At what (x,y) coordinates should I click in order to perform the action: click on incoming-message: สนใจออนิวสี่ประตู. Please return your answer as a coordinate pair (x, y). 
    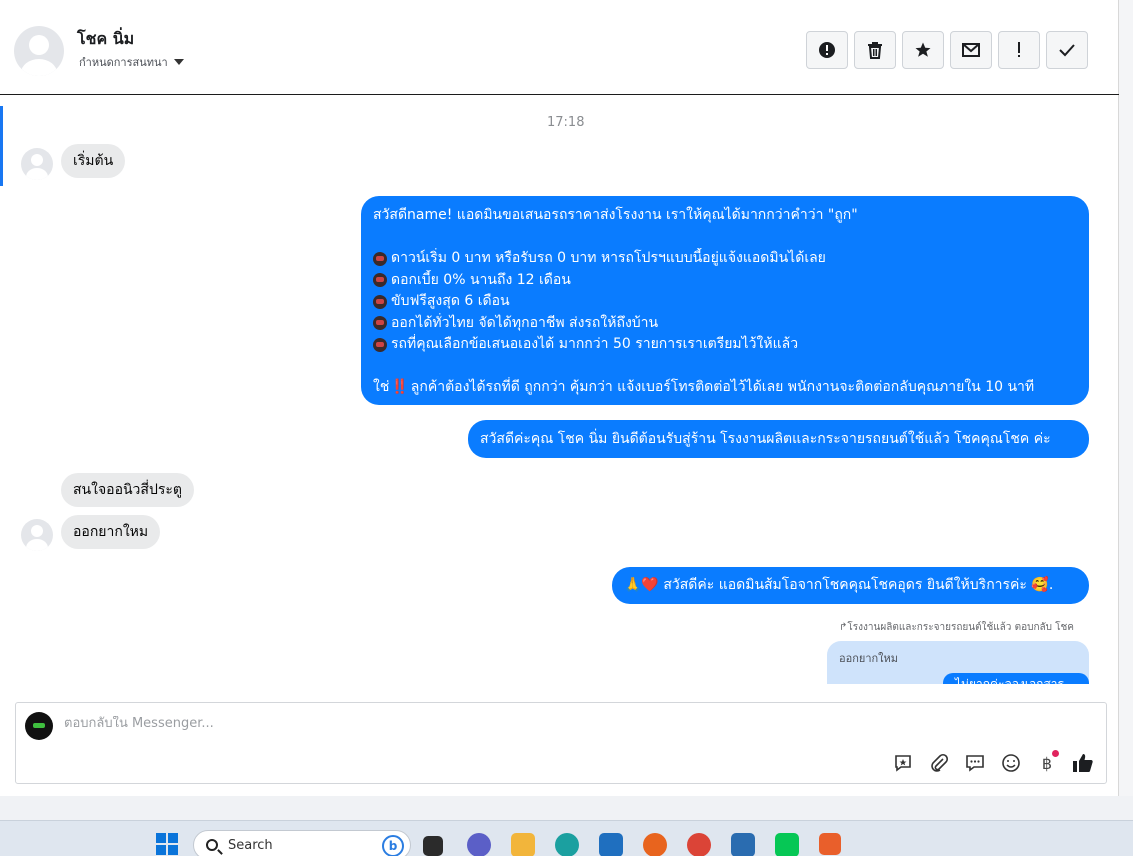
    Looking at the image, I should click on (127, 490).